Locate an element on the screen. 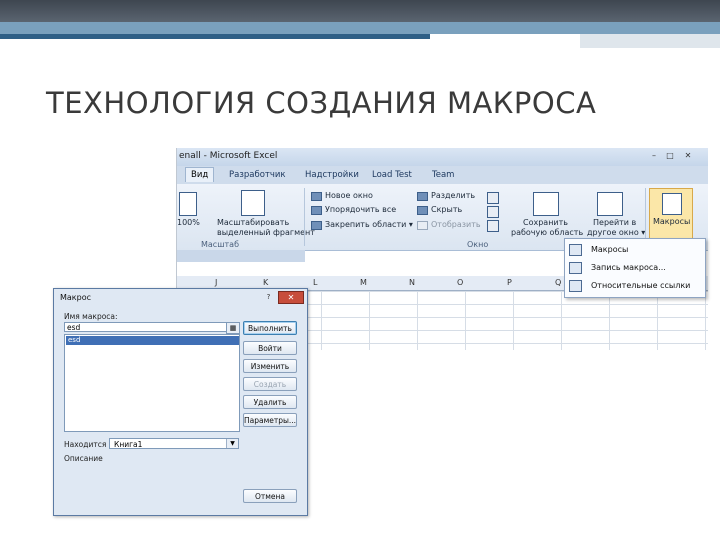 Image resolution: width=720 pixels, height=540 pixels. switch-windows-line2: другое окно ▾ is located at coordinates (616, 232).